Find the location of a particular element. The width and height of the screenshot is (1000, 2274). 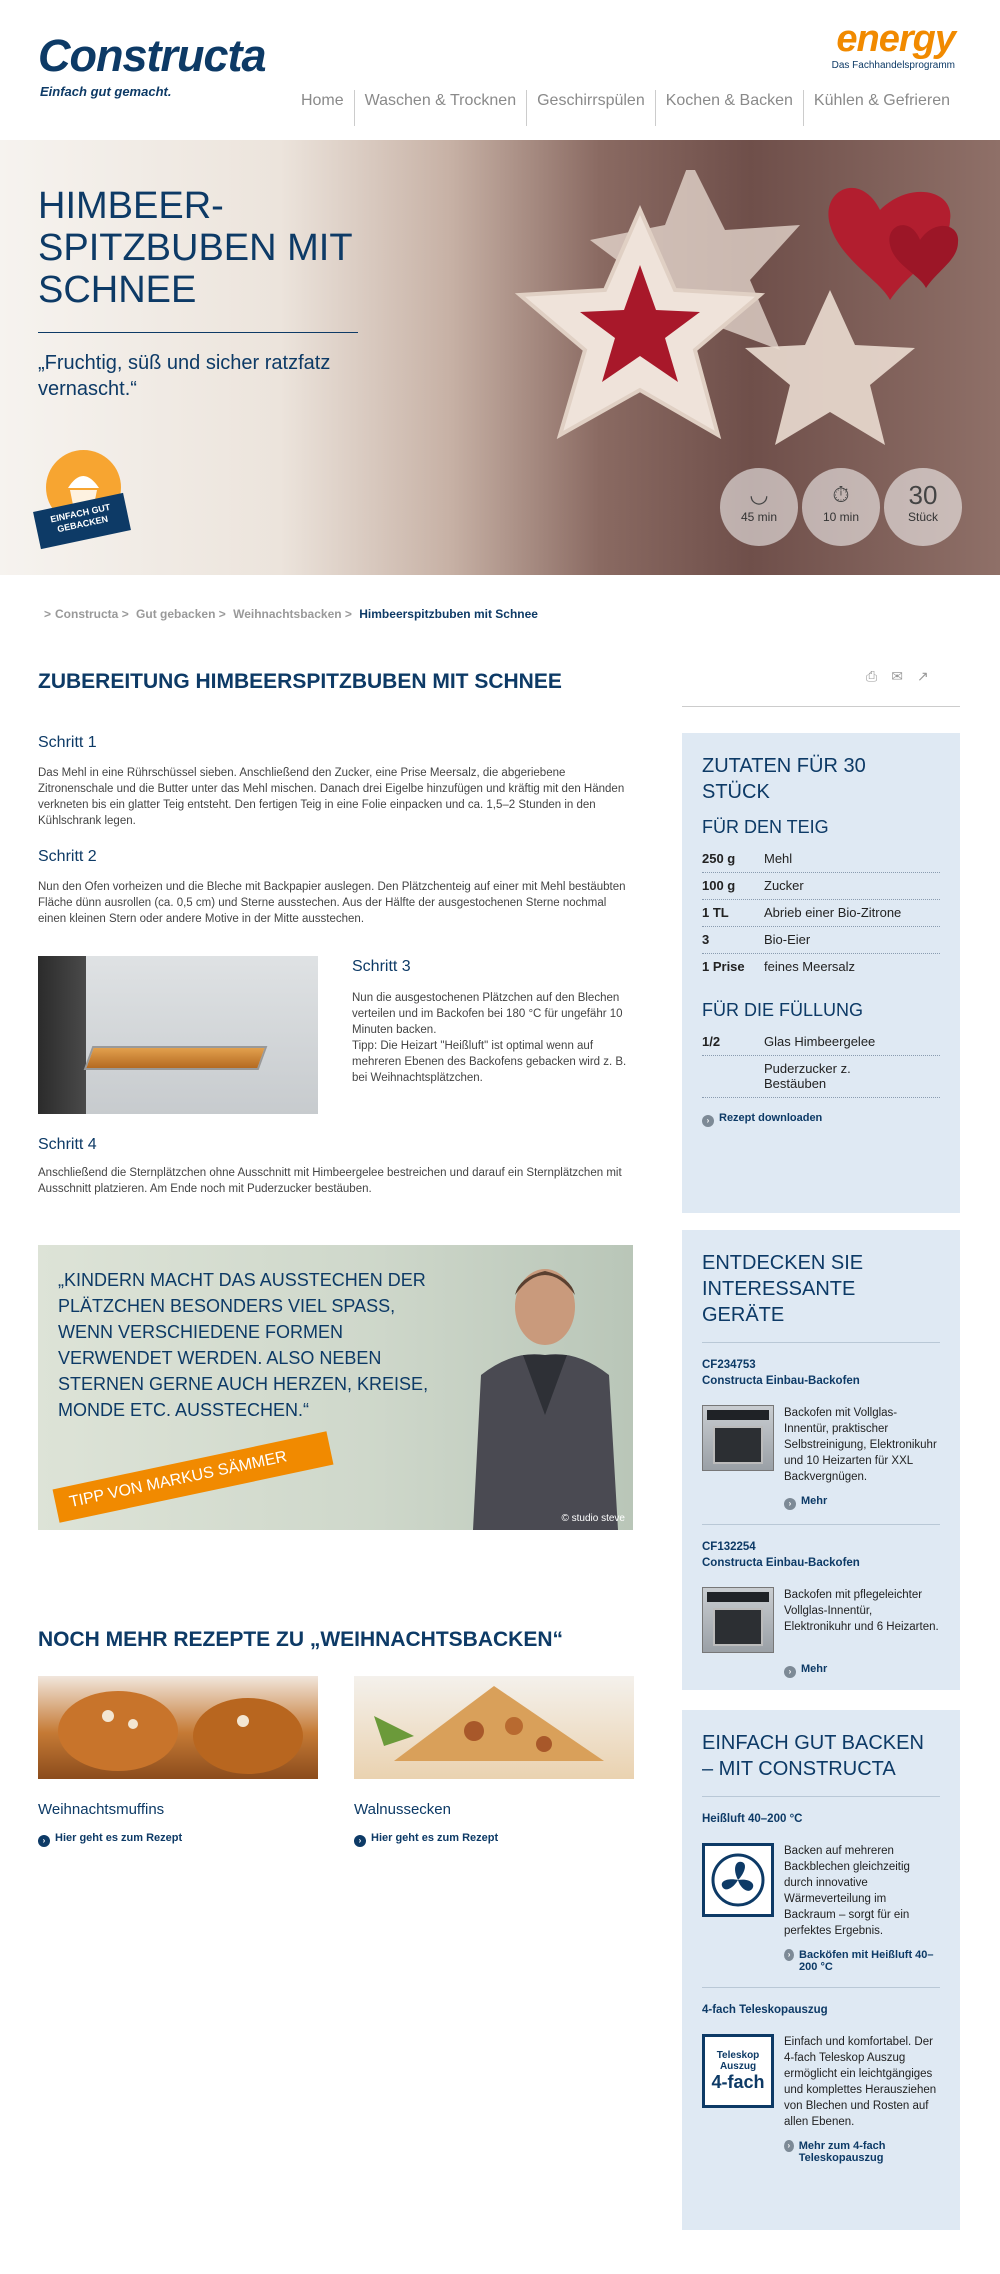

nav-geschirrspuelen: Geschirrspülen is located at coordinates (590, 108).